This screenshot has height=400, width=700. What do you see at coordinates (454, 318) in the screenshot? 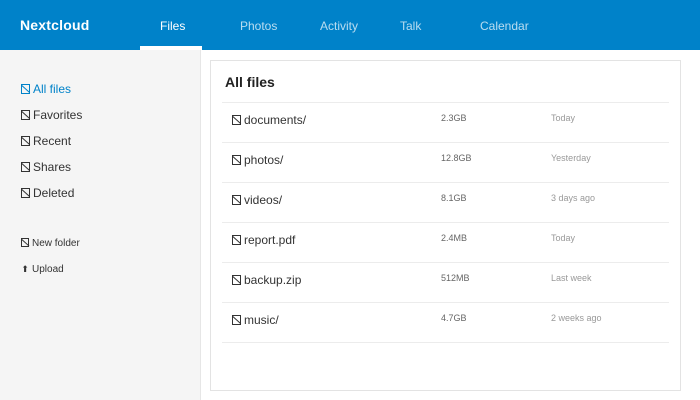
I see `file-size: 4.7GB` at bounding box center [454, 318].